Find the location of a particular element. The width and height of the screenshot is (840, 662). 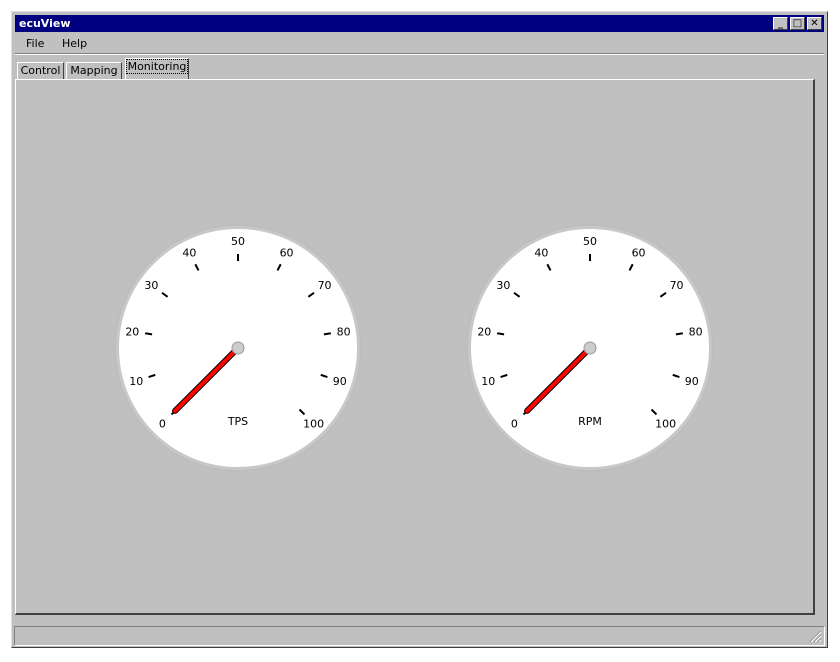

tps-tick-label: 80 is located at coordinates (344, 331).